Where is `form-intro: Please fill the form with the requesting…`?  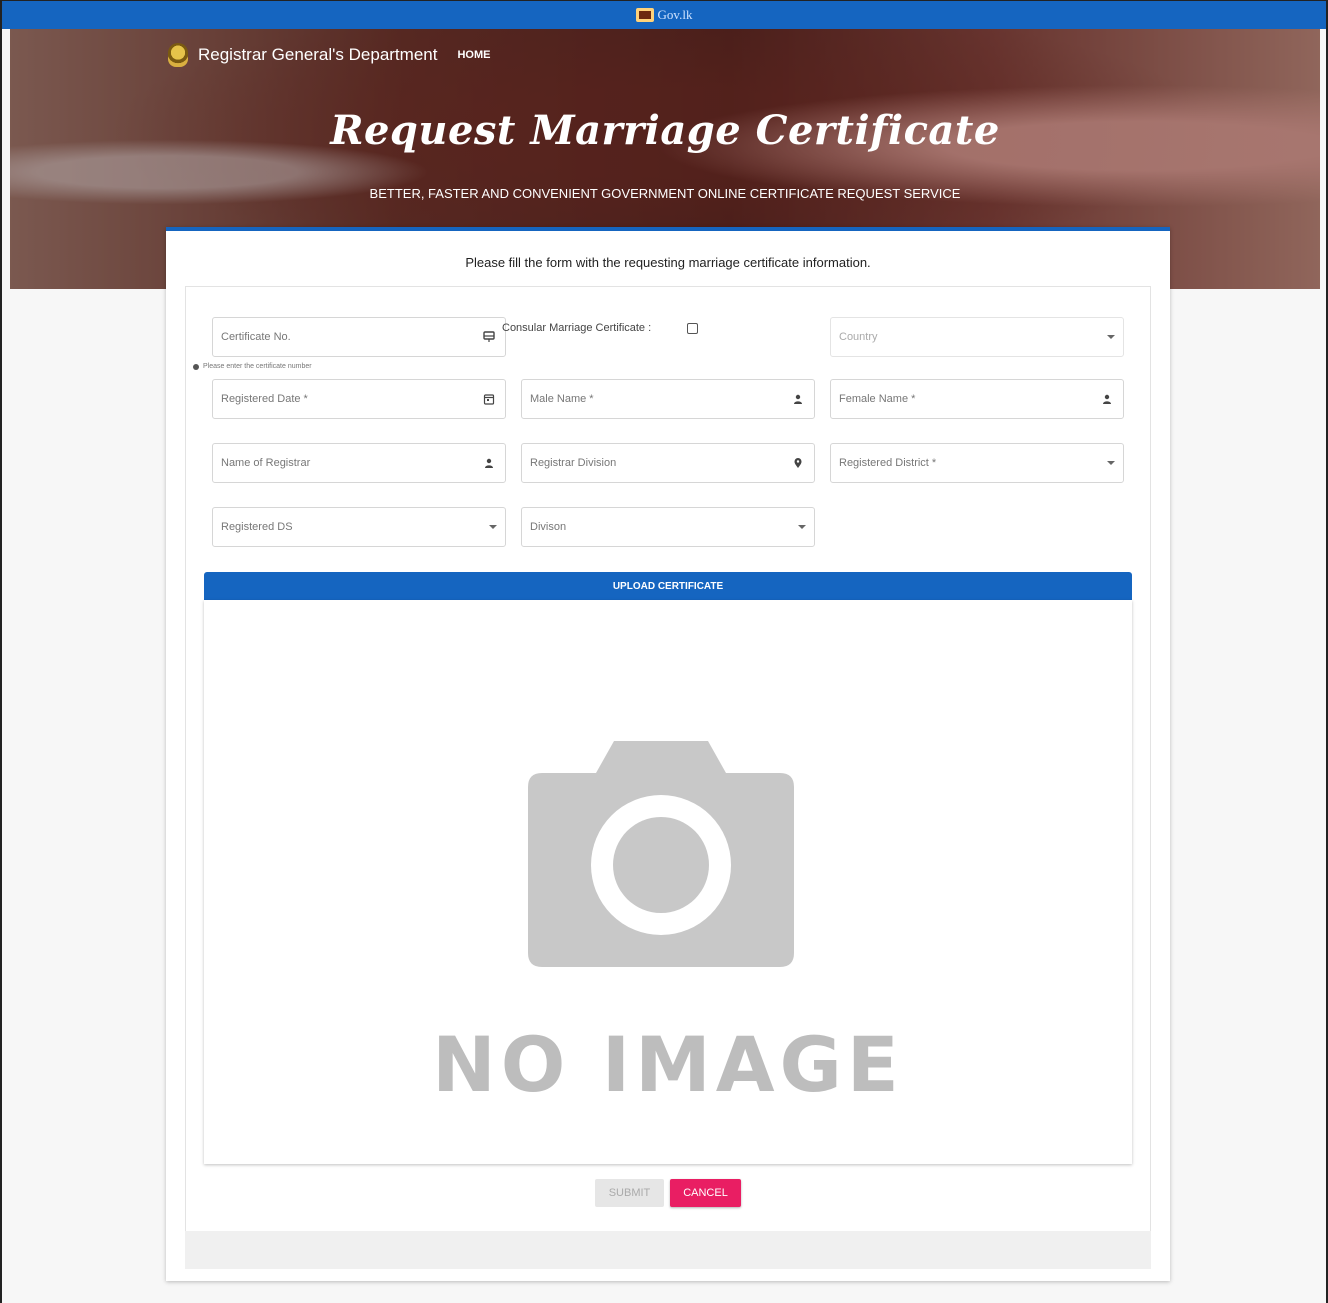 form-intro: Please fill the form with the requesting… is located at coordinates (668, 262).